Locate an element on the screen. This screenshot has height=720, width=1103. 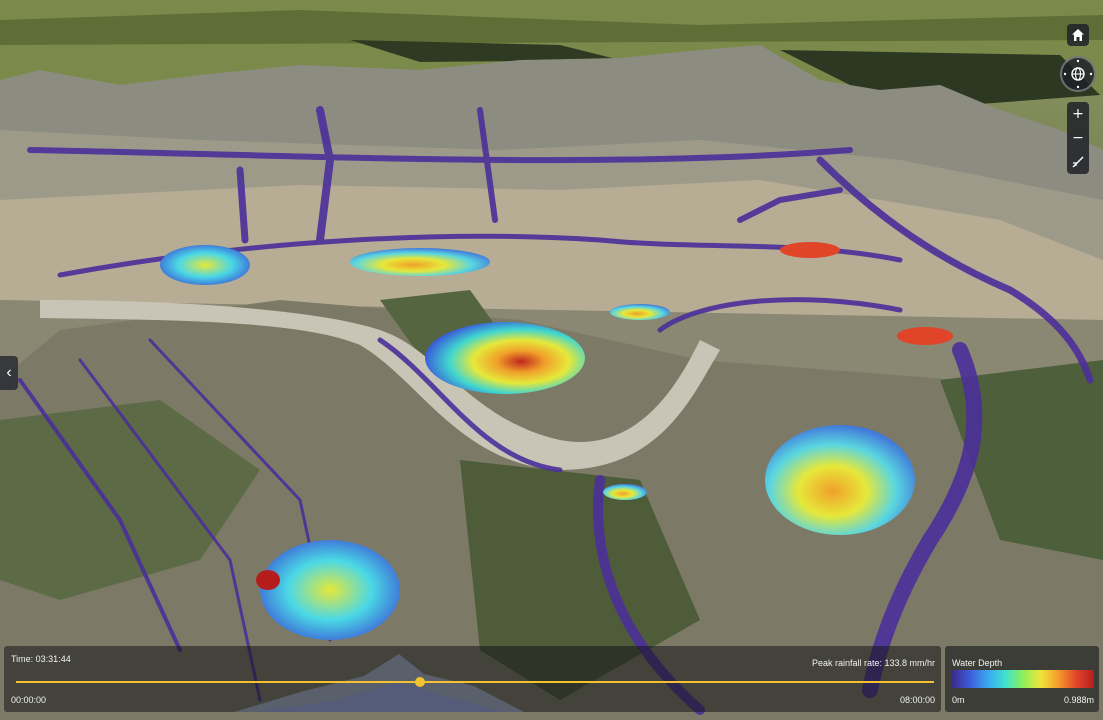
water-depth-legend: Water Depth 0m 0.988m is located at coordinates (1022, 679).